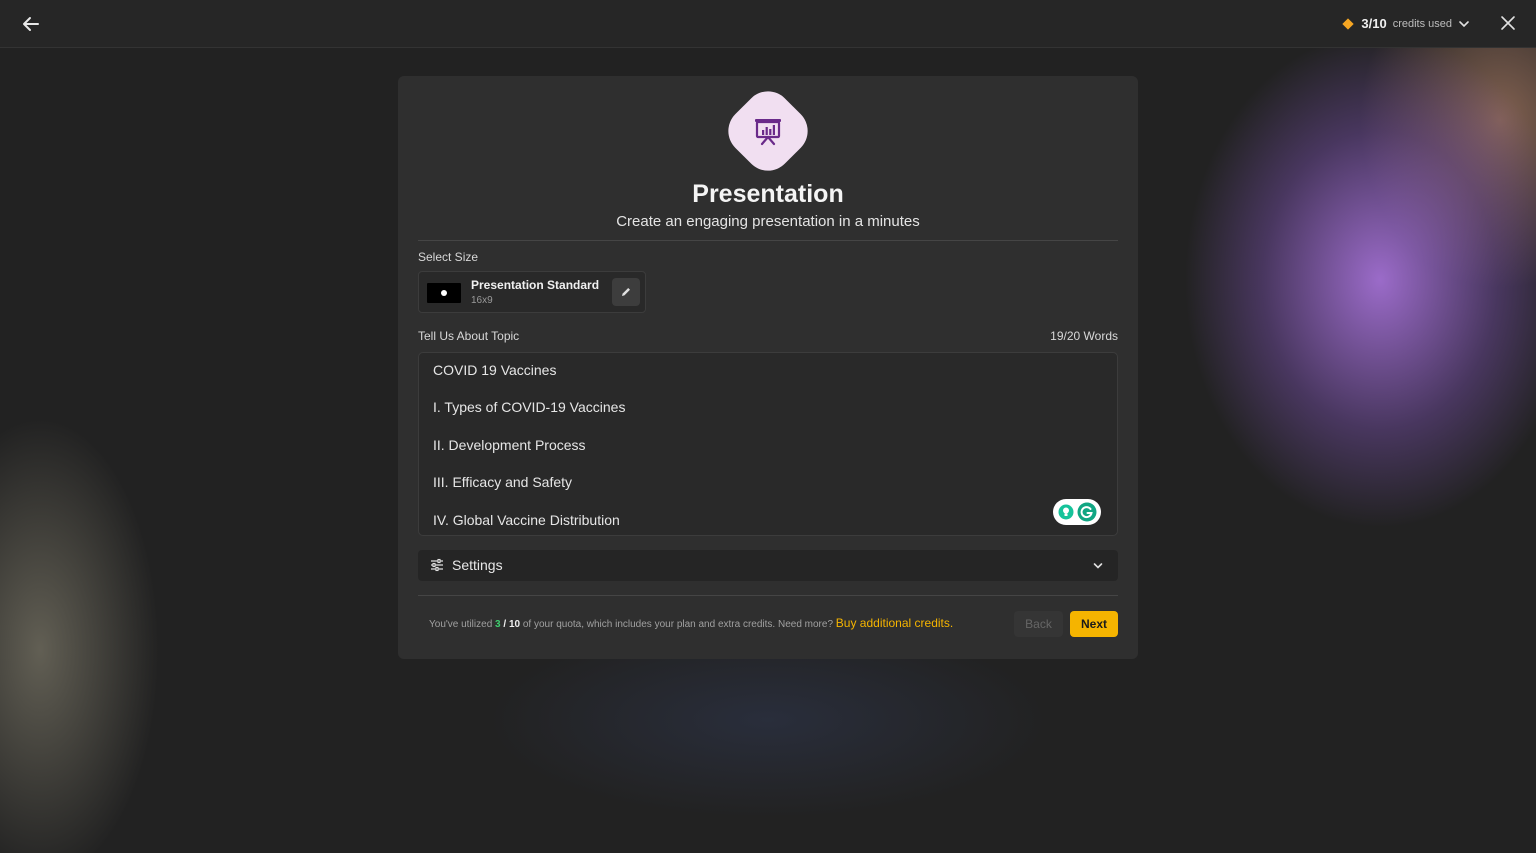  What do you see at coordinates (444, 293) in the screenshot?
I see `size-thumbnail` at bounding box center [444, 293].